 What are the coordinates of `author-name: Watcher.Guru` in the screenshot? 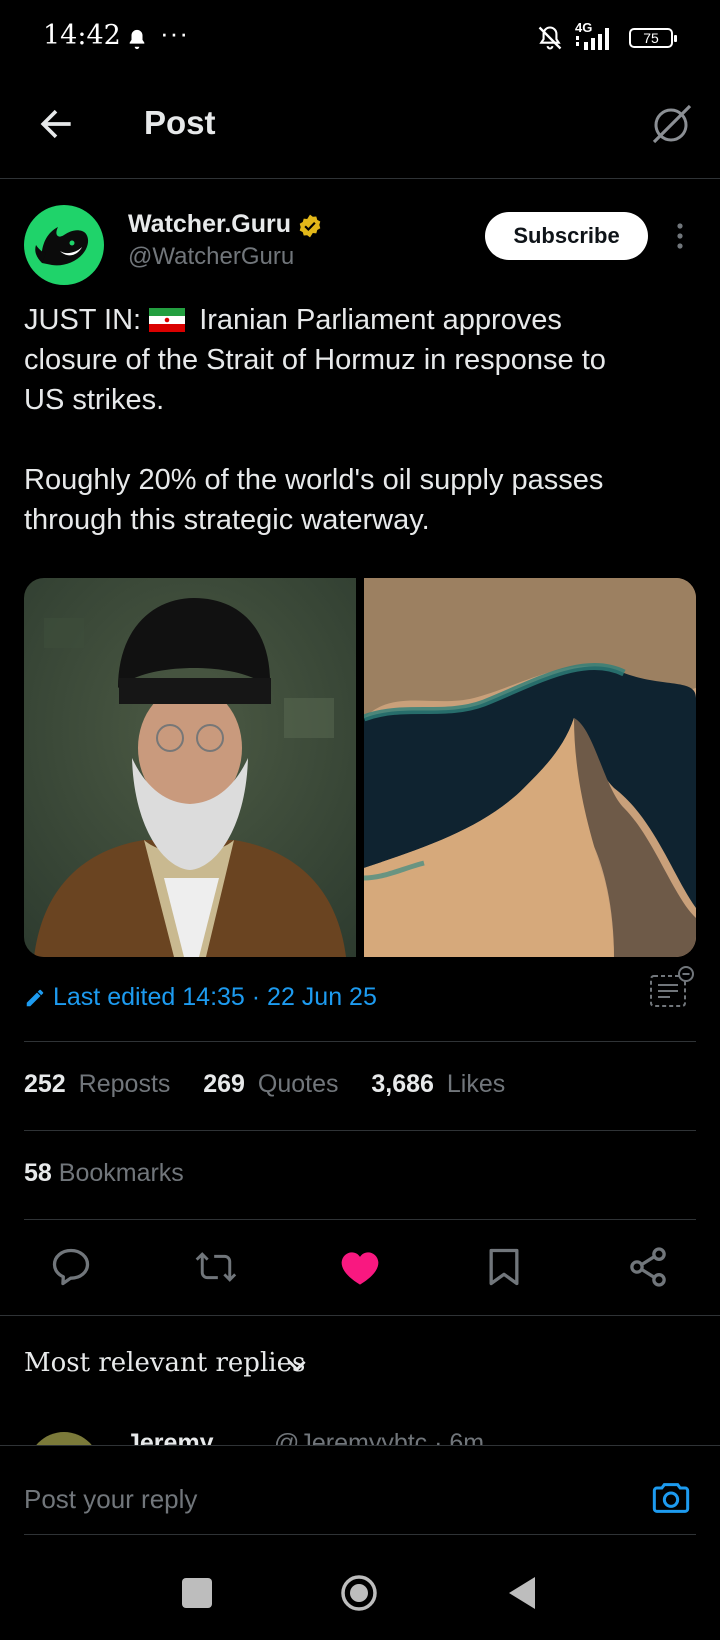 It's located at (209, 224).